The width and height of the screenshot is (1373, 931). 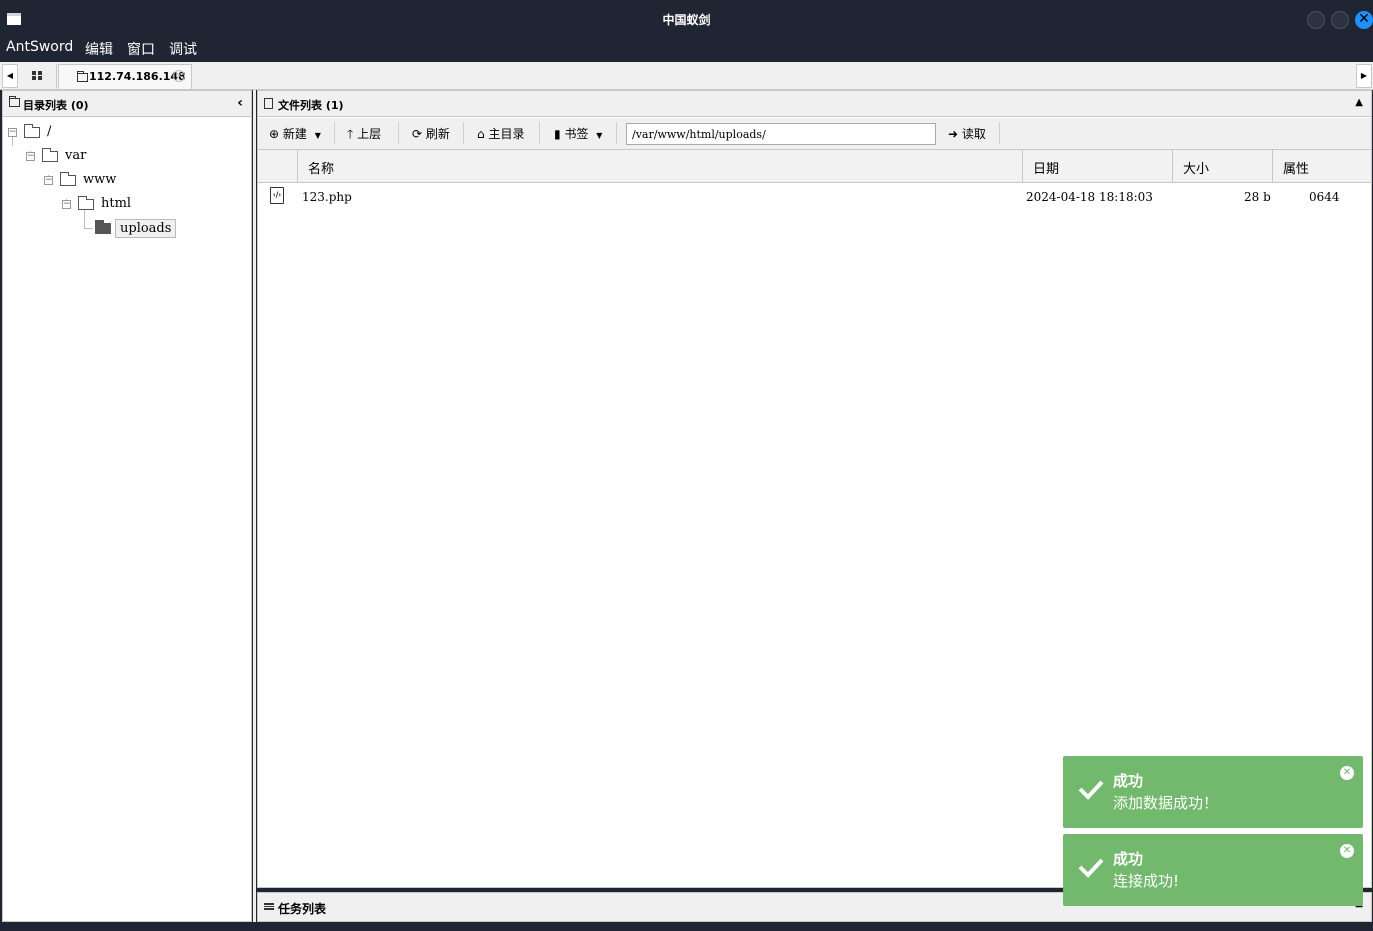 I want to click on refresh-label: 刷新, so click(x=437, y=134).